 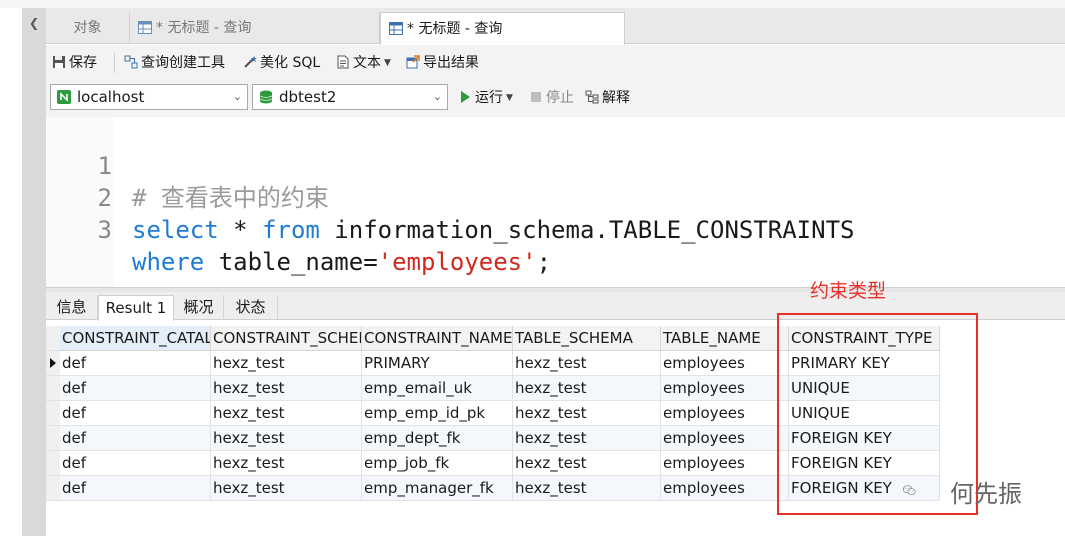 What do you see at coordinates (291, 262) in the screenshot?
I see `sql-text: table_name=` at bounding box center [291, 262].